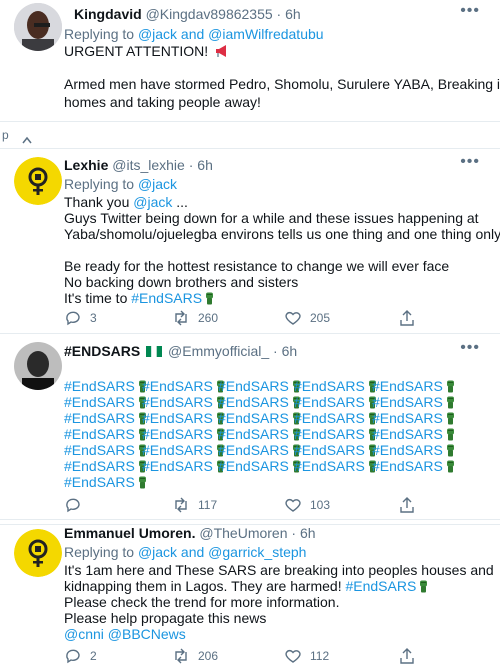 This screenshot has width=500, height=668. I want to click on tweet-header: Kingdavid @Kingdav89862355 · 6h, so click(187, 14).